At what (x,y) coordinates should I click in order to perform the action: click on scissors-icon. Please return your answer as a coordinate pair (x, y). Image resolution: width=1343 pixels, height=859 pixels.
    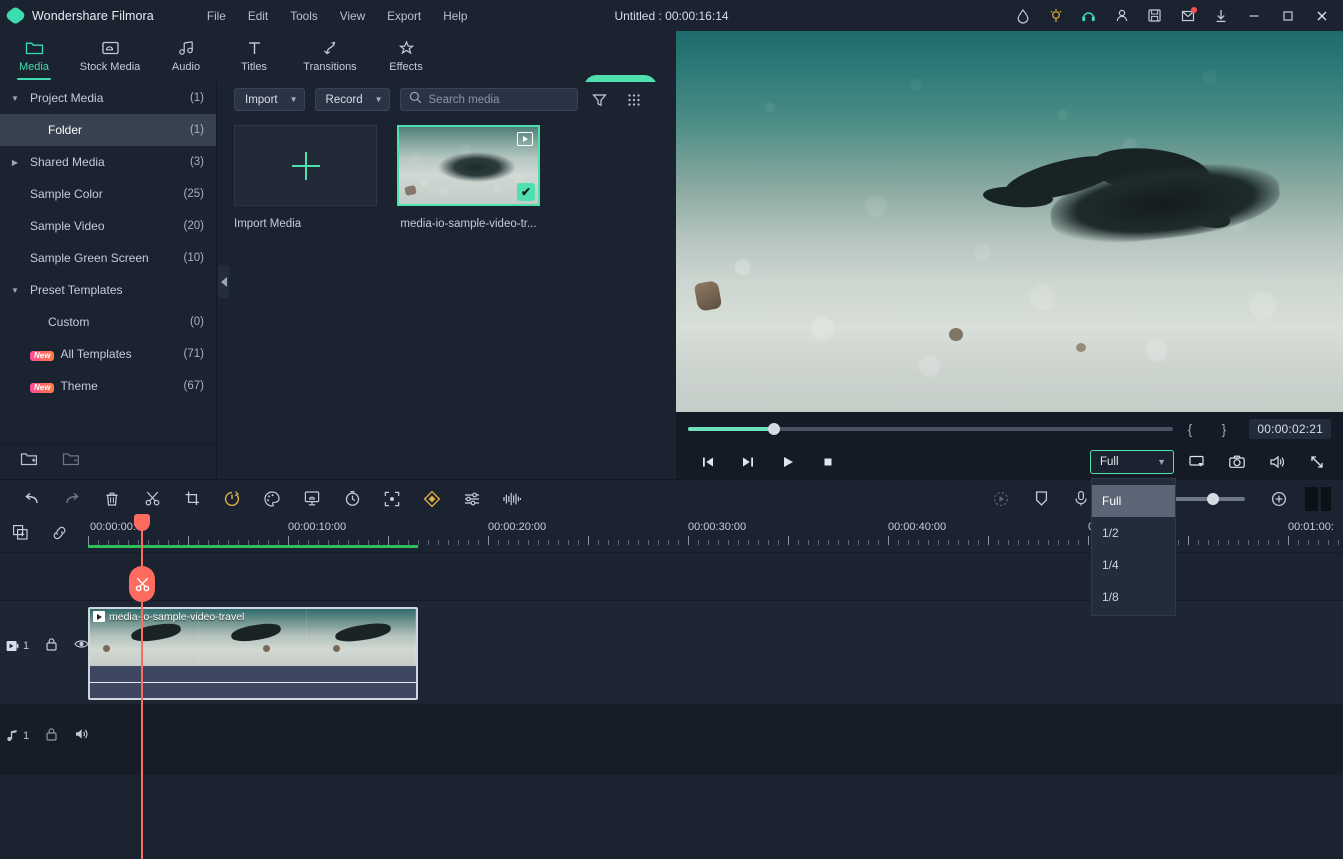
    Looking at the image, I should click on (142, 584).